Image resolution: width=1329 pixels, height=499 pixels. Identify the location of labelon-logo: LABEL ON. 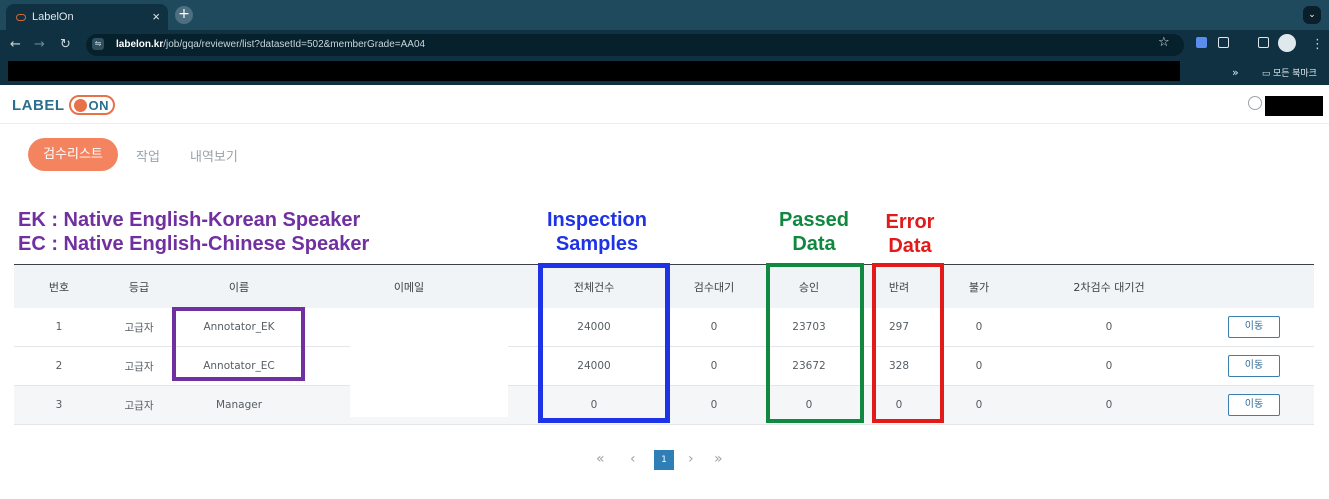
(63, 105).